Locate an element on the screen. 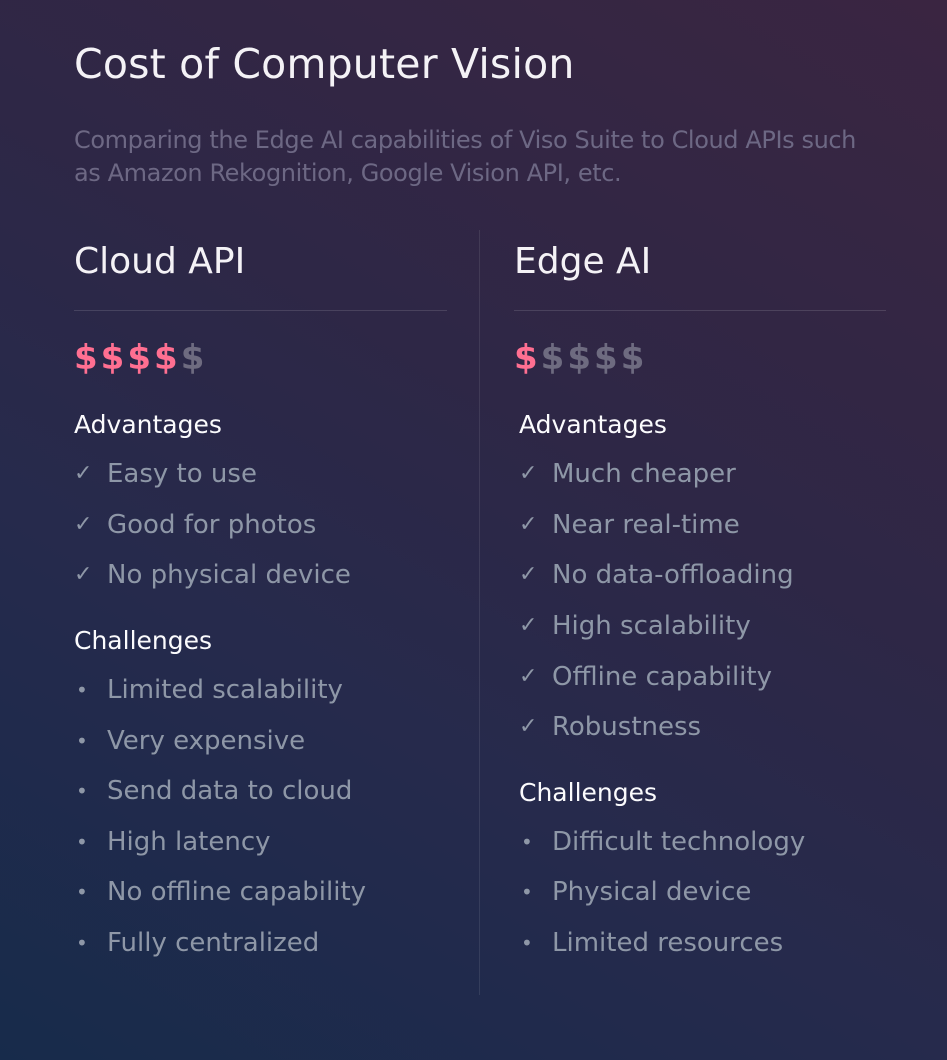 The width and height of the screenshot is (947, 1060). list-item: ✓ High scalability is located at coordinates (702, 626).